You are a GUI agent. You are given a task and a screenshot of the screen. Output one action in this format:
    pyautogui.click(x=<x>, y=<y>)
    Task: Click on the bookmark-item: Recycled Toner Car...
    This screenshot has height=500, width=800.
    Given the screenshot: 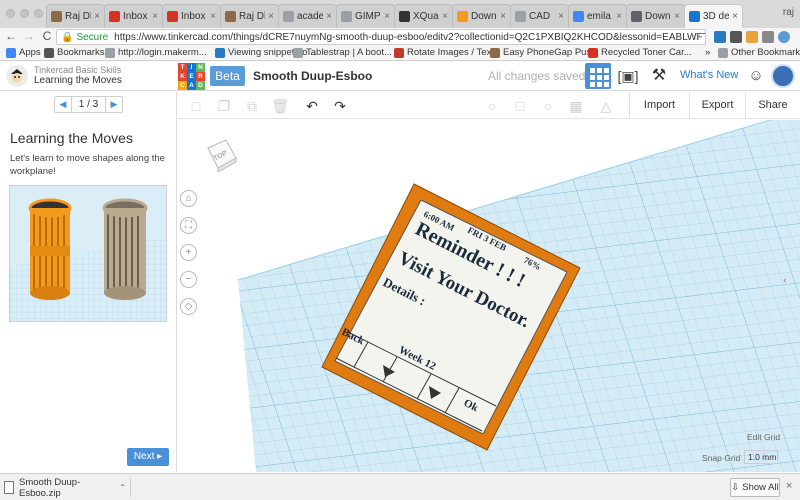 What is the action you would take?
    pyautogui.click(x=640, y=52)
    